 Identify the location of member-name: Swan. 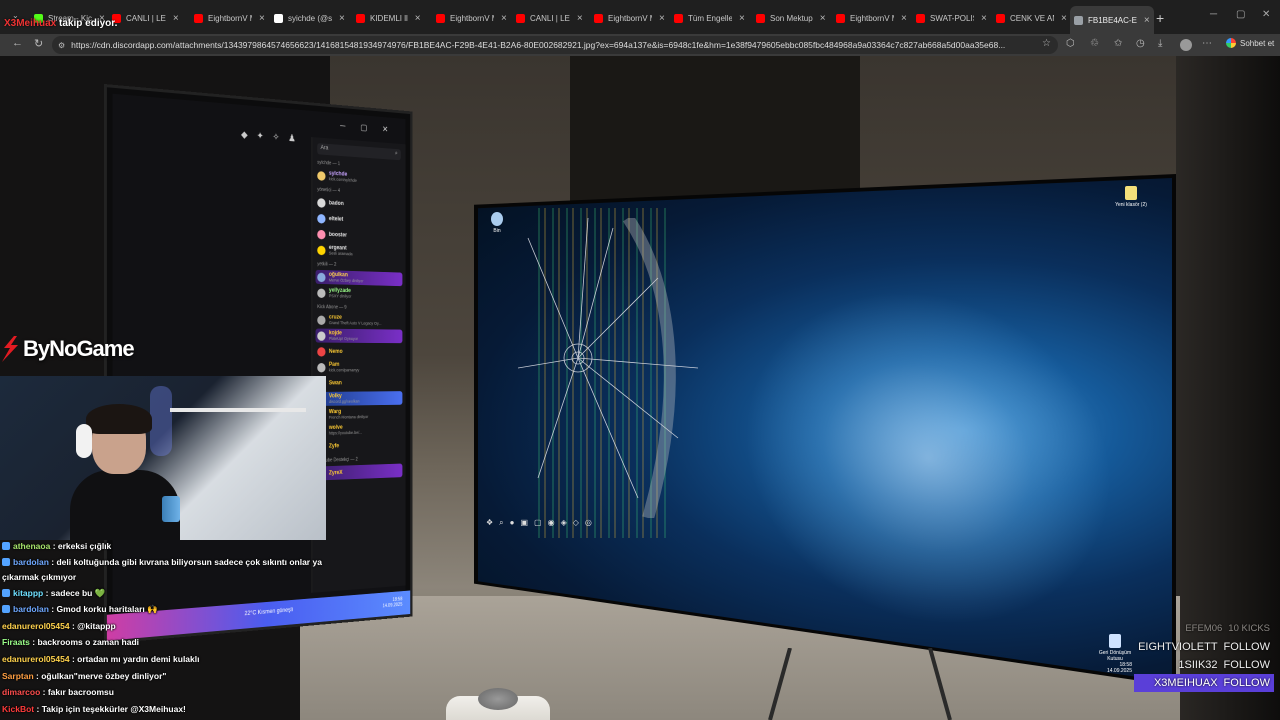
(335, 383).